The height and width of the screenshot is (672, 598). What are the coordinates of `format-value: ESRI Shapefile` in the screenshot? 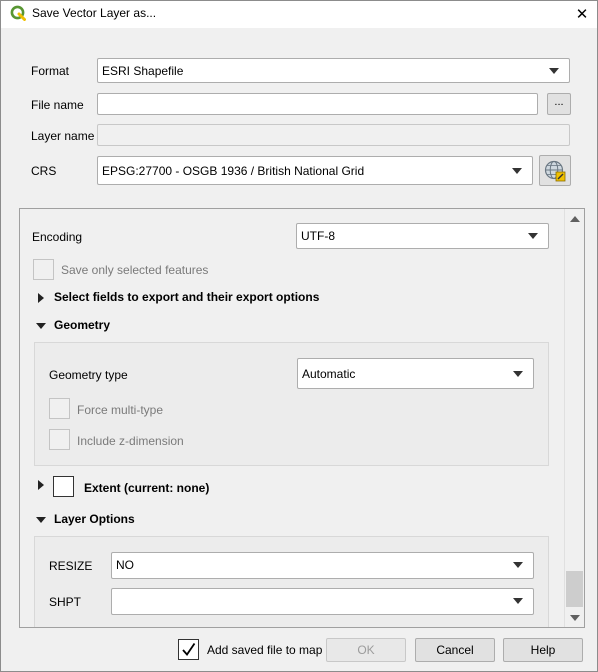 It's located at (143, 71).